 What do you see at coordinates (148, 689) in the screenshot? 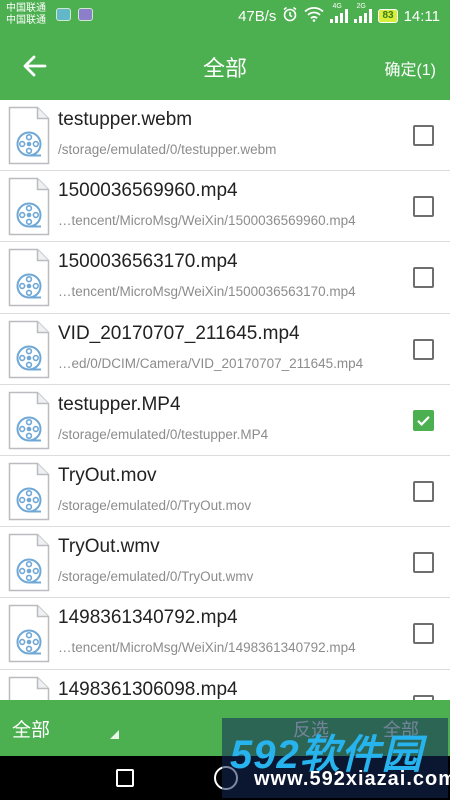
I see `file-name: 1498361306098.mp4` at bounding box center [148, 689].